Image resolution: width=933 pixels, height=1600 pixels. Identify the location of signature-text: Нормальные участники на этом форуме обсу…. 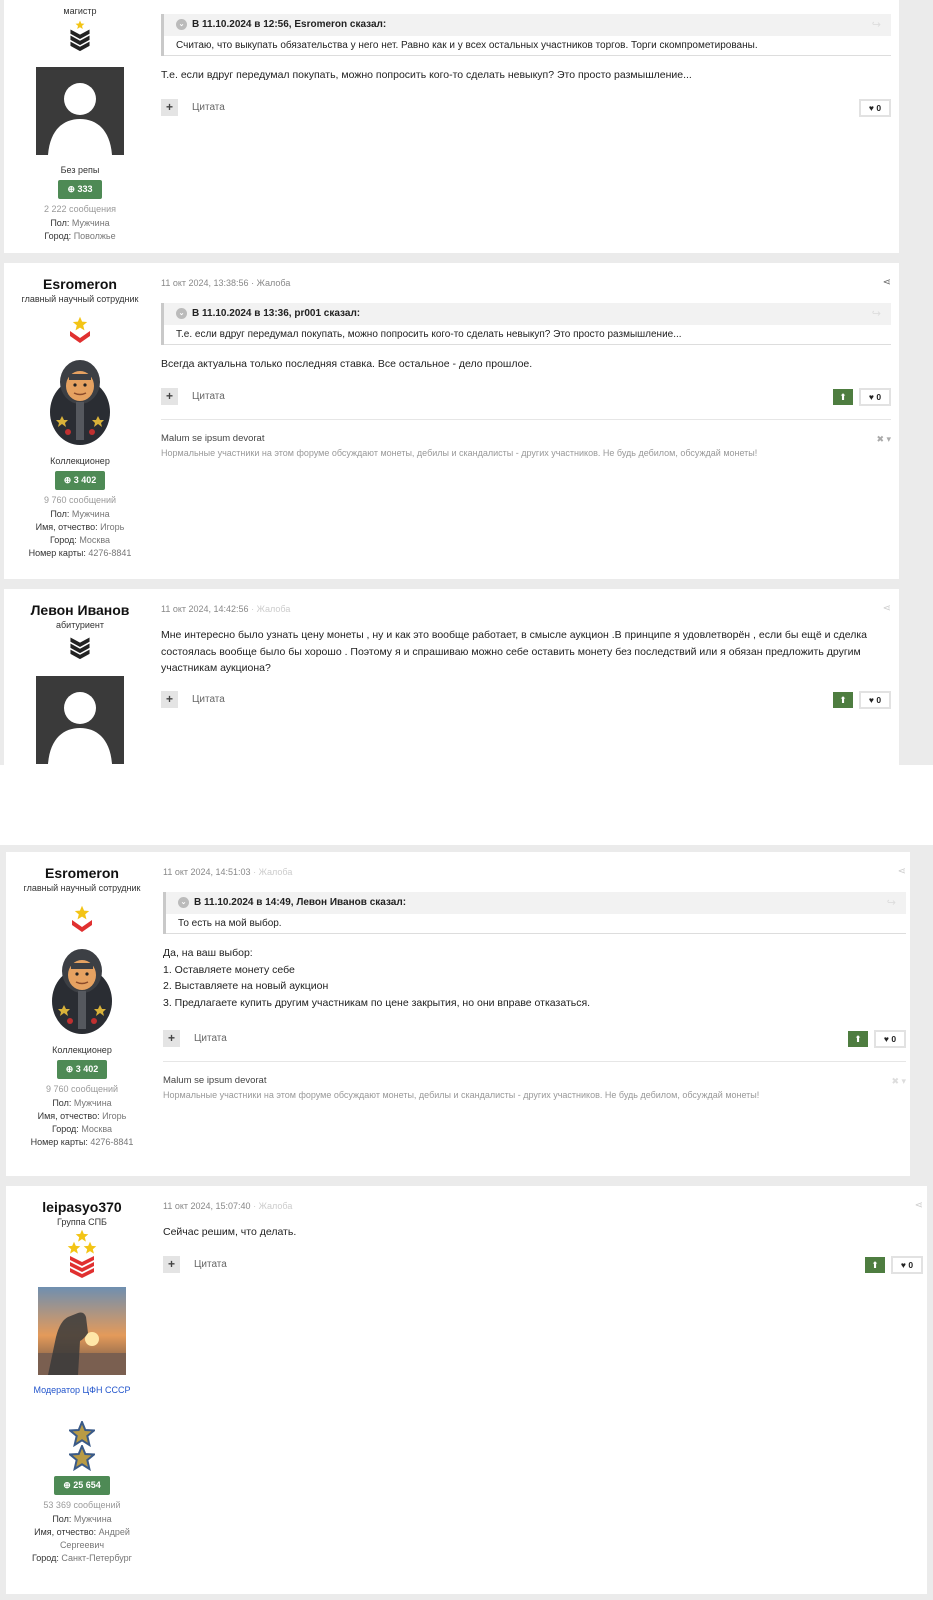
(461, 1095).